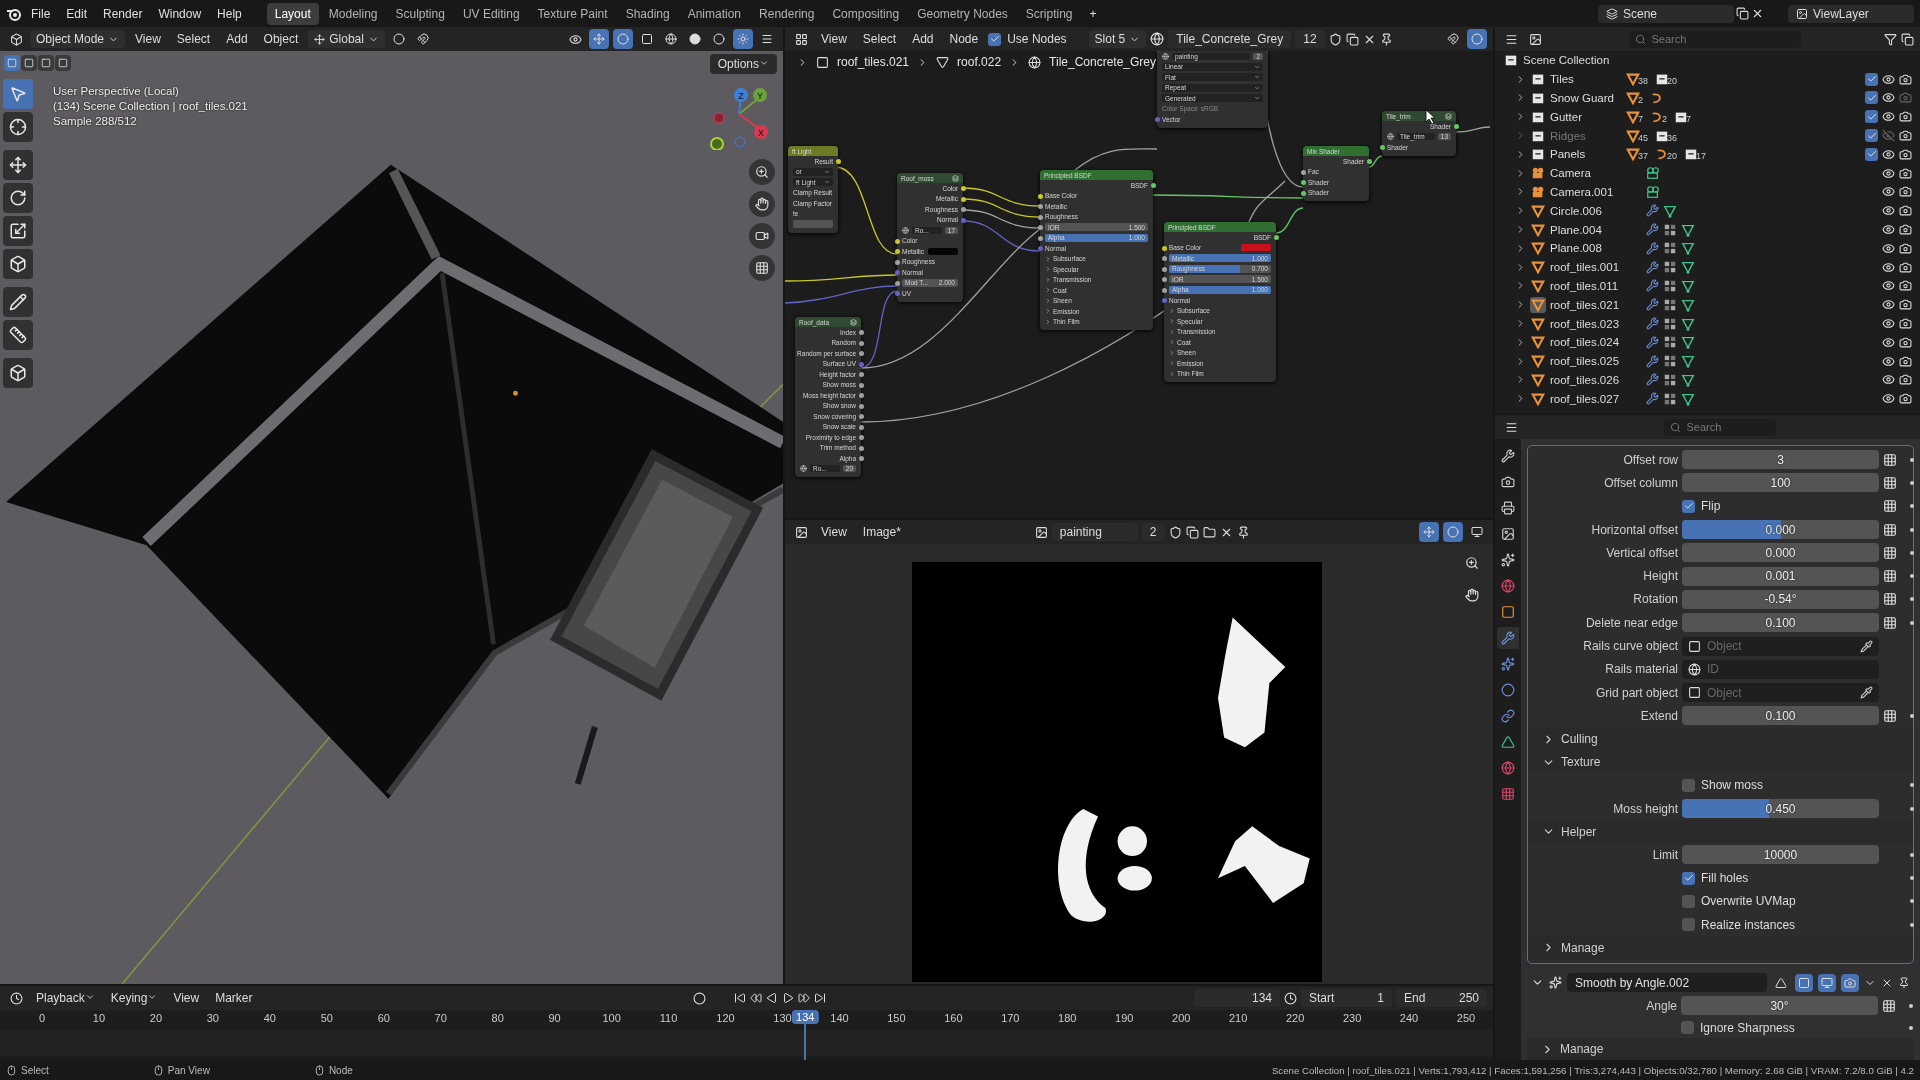 Image resolution: width=1920 pixels, height=1080 pixels. Describe the element at coordinates (1596, 267) in the screenshot. I see `outliner-item-name: roof_tiles.001` at that location.